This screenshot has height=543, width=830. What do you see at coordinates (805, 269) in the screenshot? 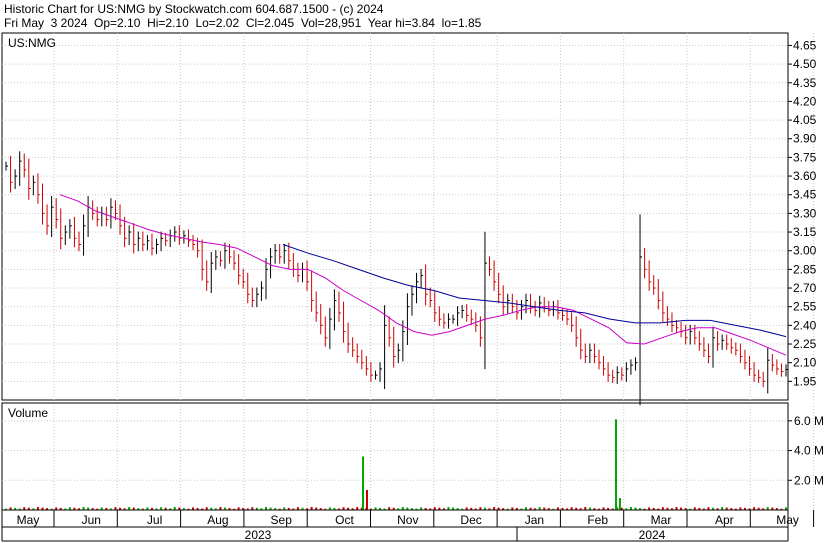
I see `price-tick-label: 2.85` at bounding box center [805, 269].